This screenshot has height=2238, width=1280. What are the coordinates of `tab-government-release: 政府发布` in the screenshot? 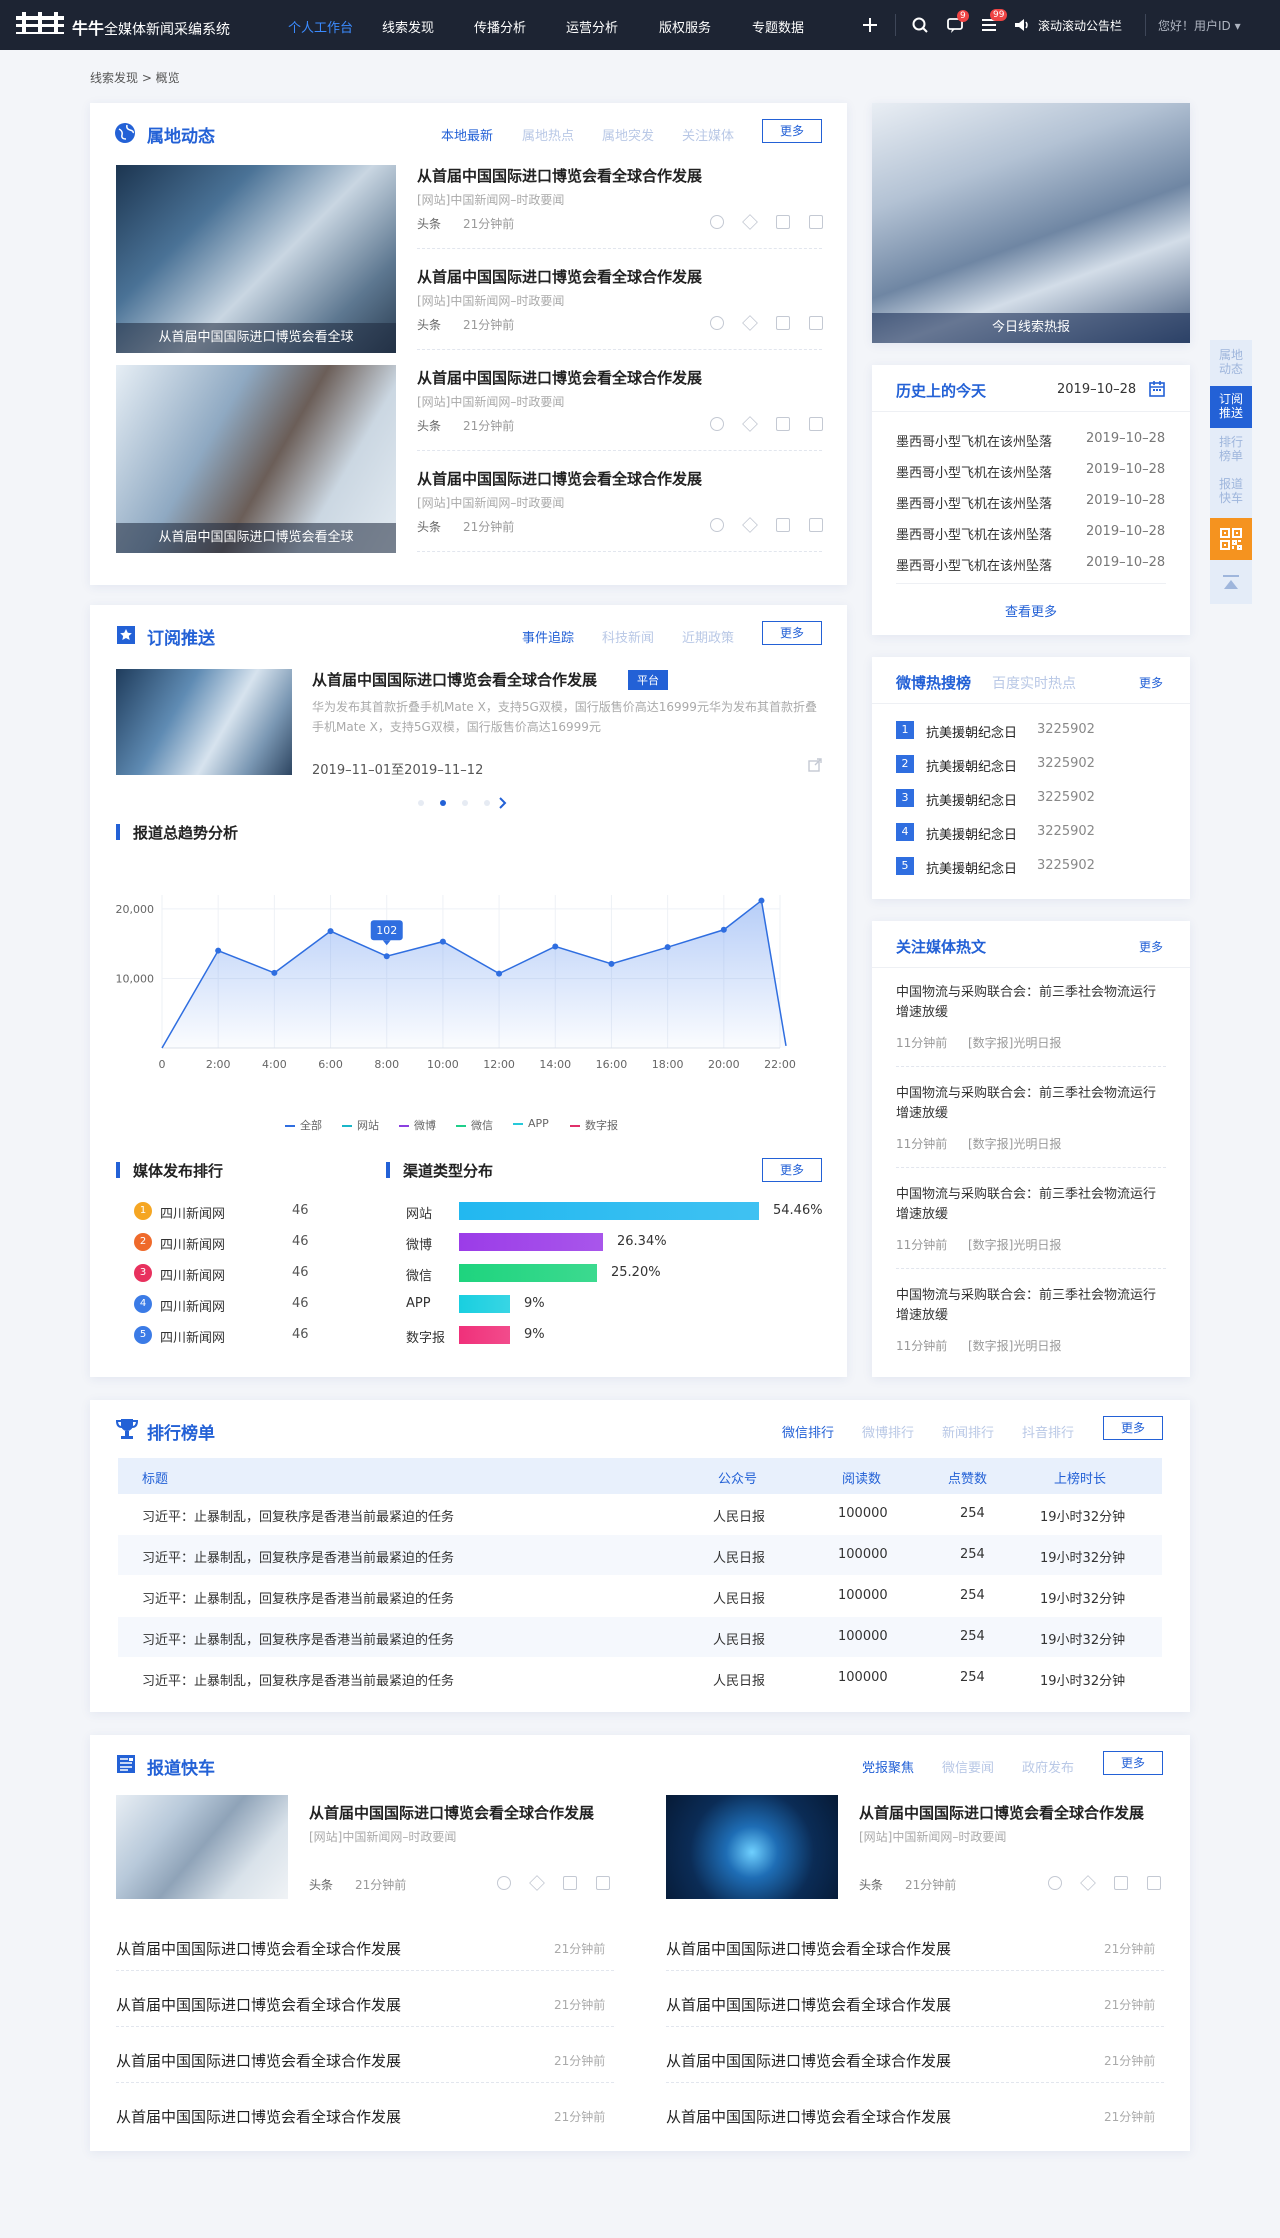 It's located at (1048, 1766).